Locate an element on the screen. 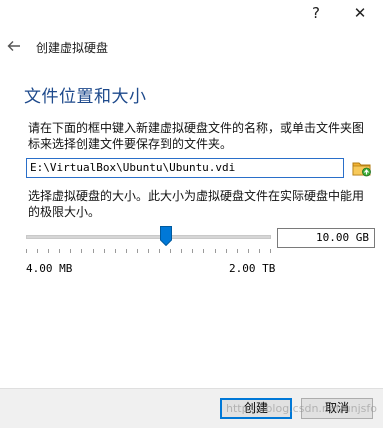 The image size is (383, 428). wizard-title: 创建虚拟硬盘 is located at coordinates (72, 48).